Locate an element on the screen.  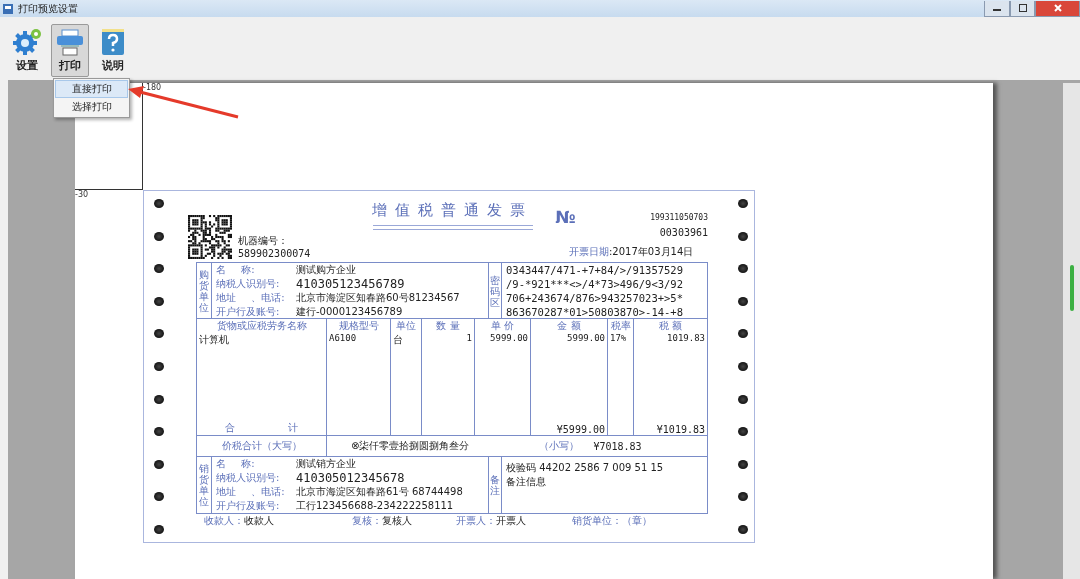
amount-in-figures: ¥7018.83 is located at coordinates (617, 446).